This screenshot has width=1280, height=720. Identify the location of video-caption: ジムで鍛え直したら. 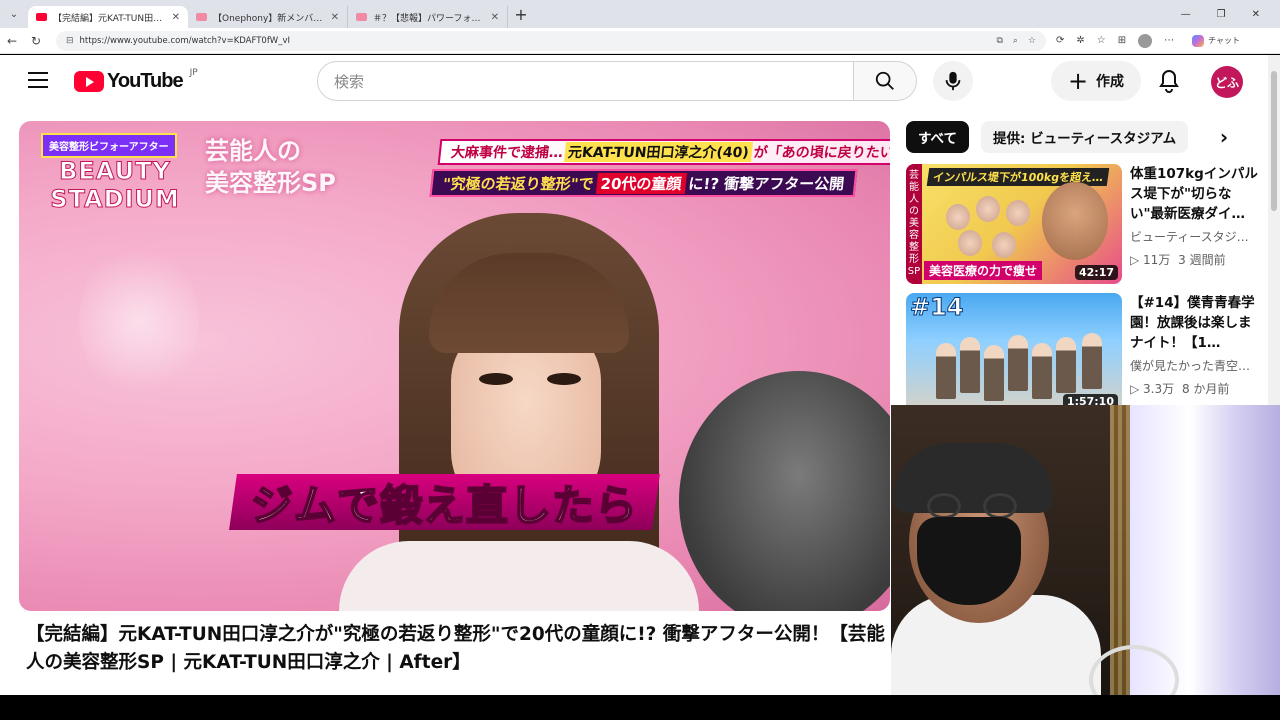
(444, 502).